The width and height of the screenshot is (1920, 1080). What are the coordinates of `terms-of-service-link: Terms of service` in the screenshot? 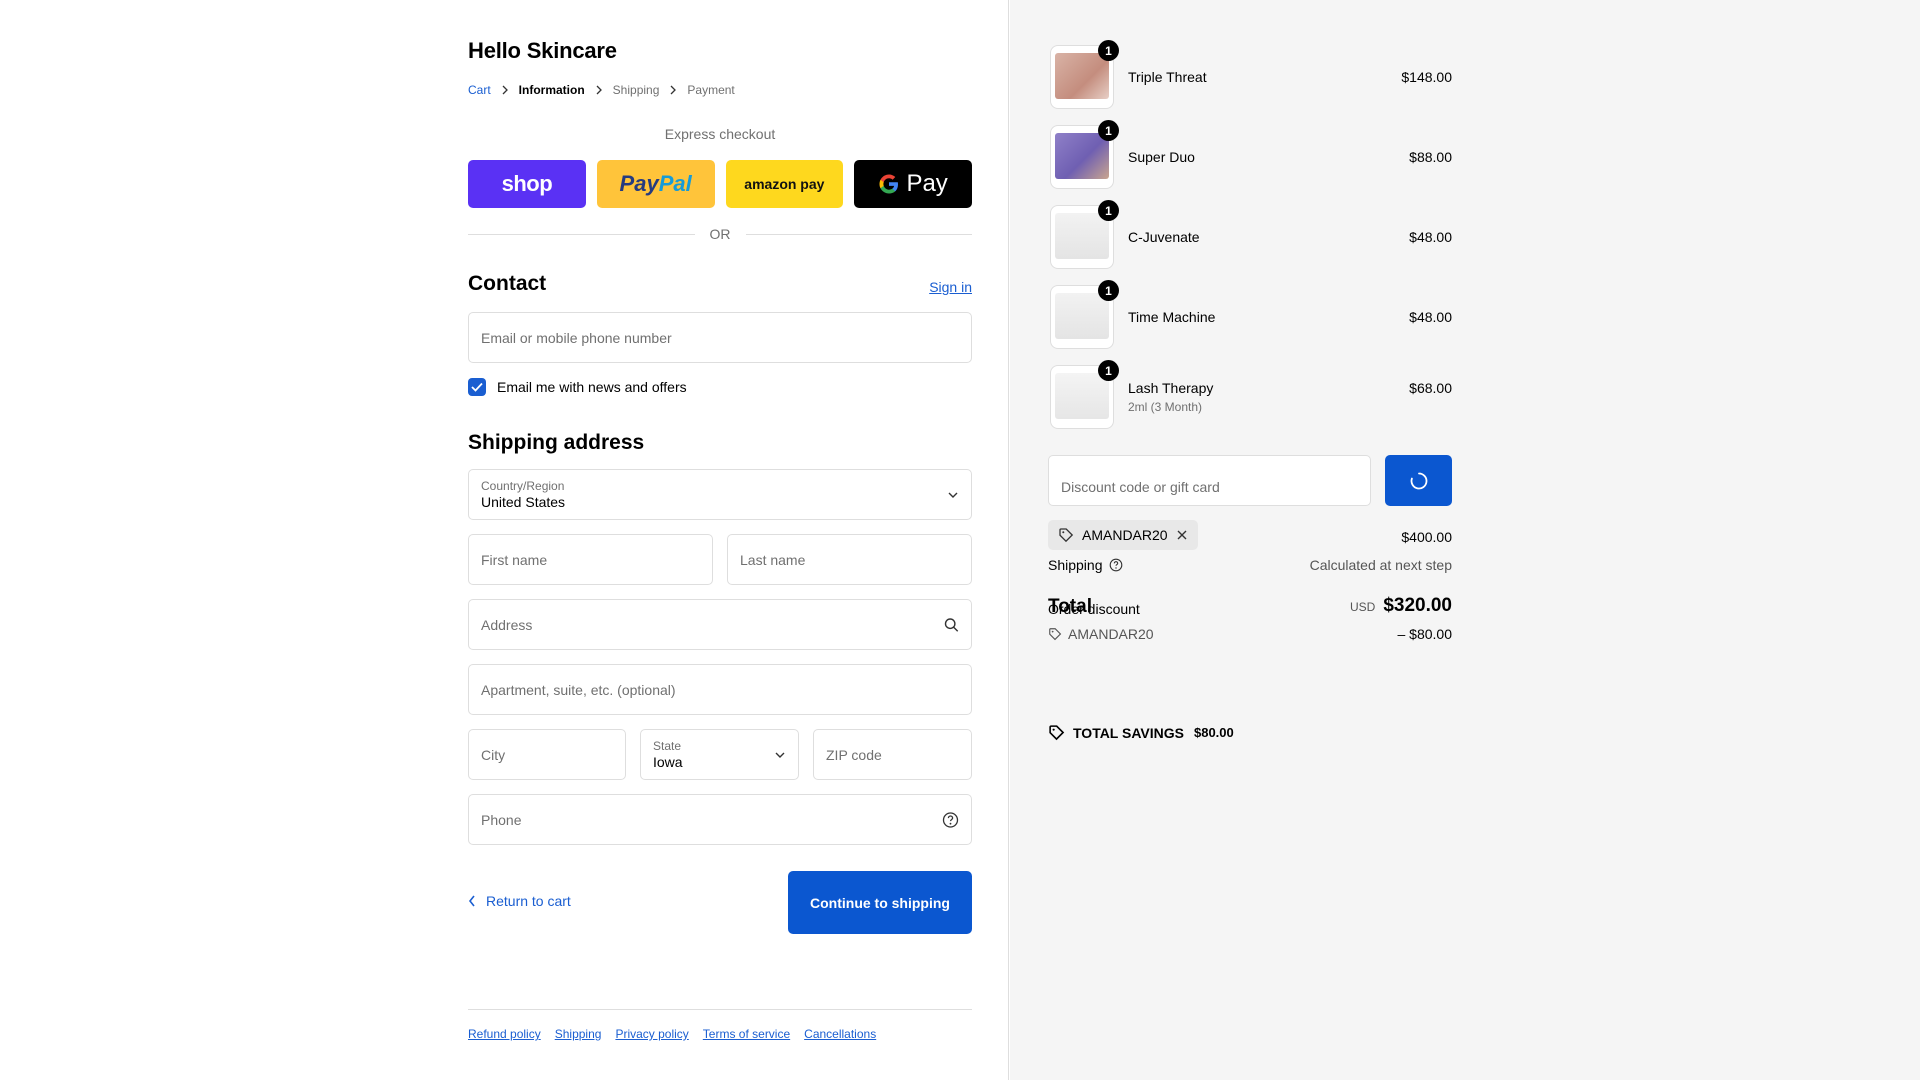 It's located at (746, 1034).